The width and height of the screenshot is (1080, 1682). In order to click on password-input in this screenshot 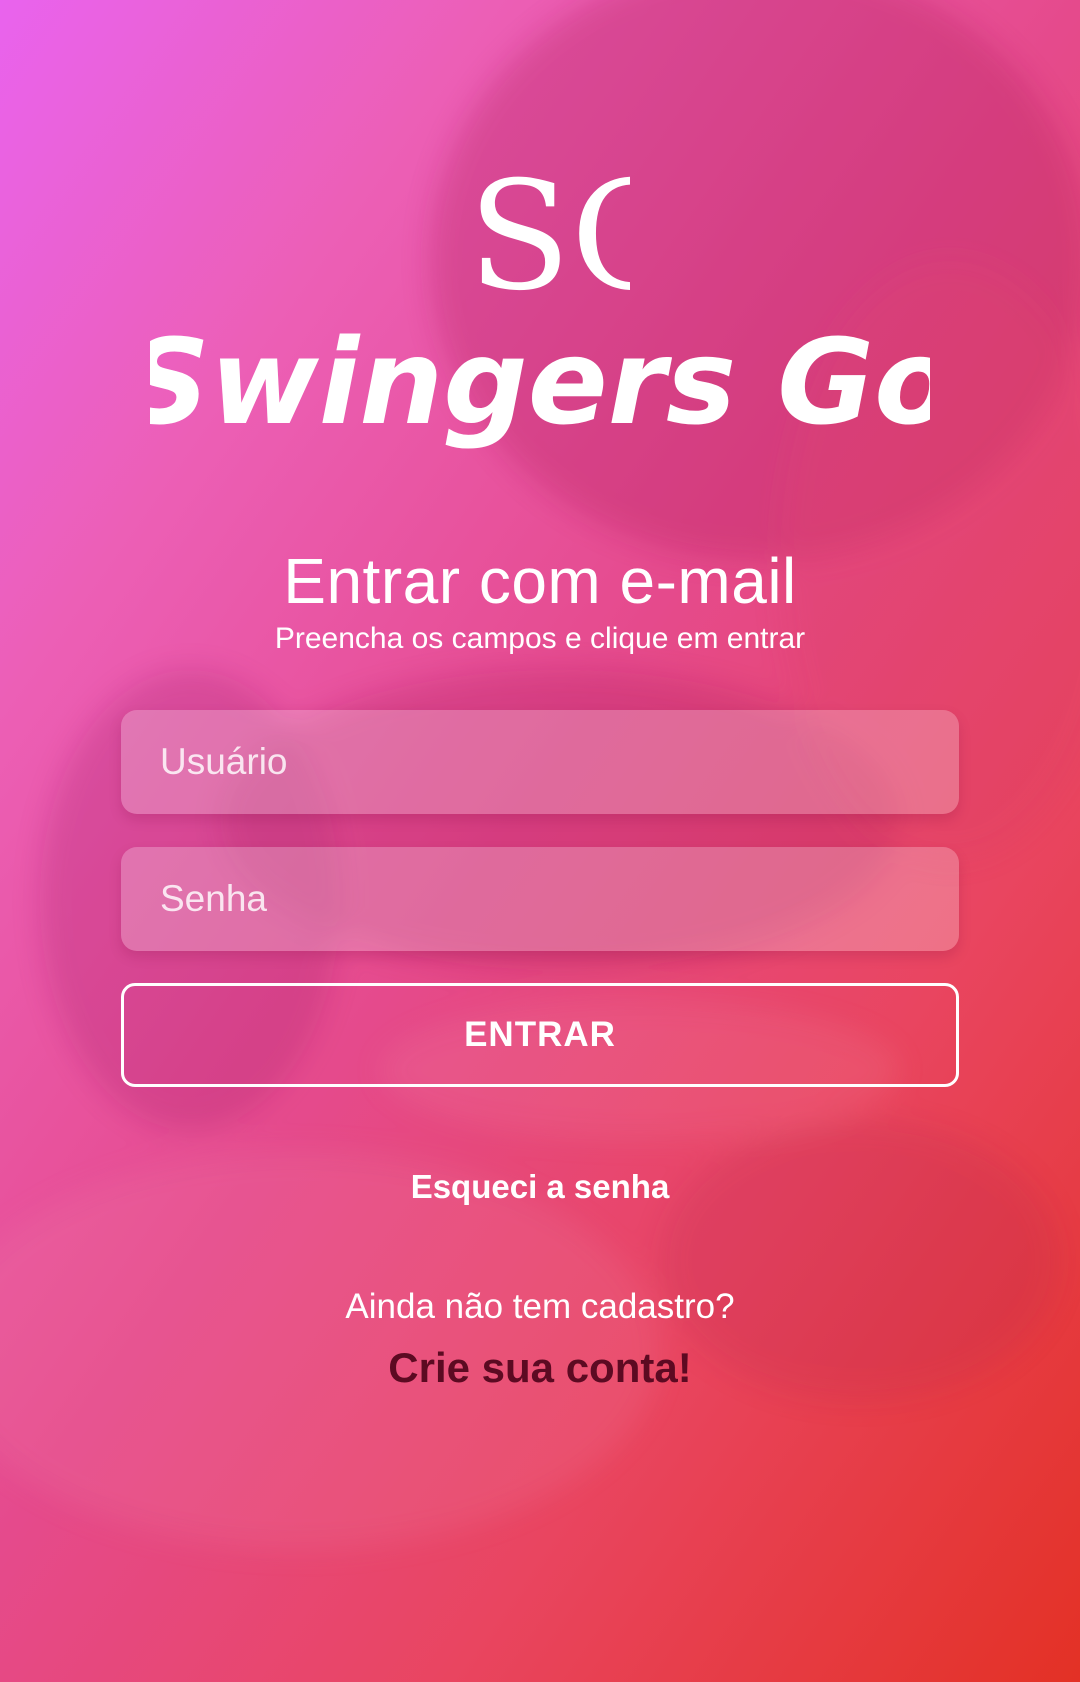, I will do `click(559, 899)`.